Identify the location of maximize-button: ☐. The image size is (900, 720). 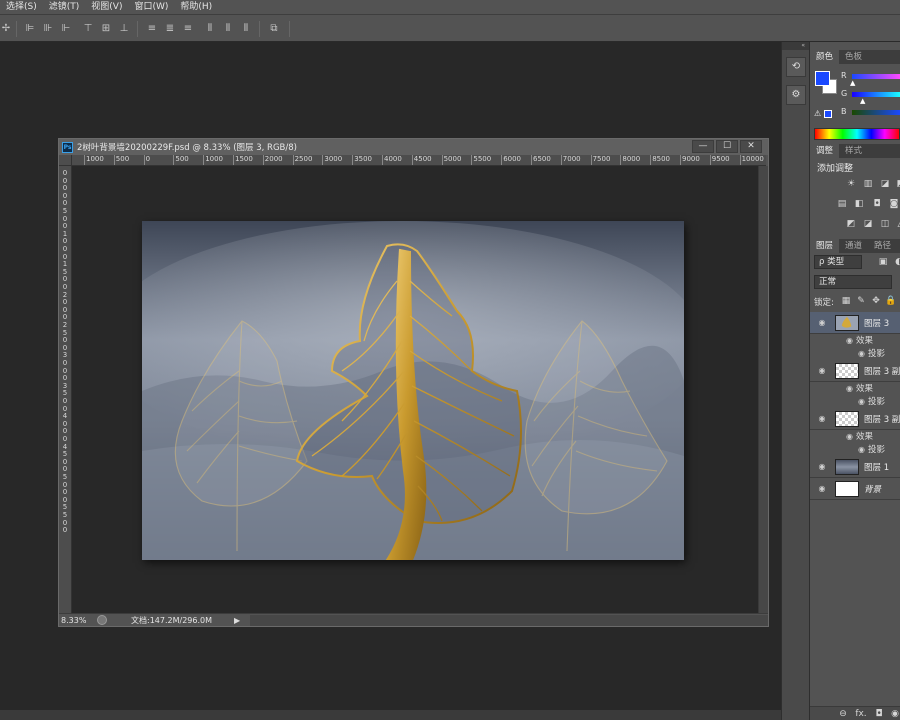
(727, 146).